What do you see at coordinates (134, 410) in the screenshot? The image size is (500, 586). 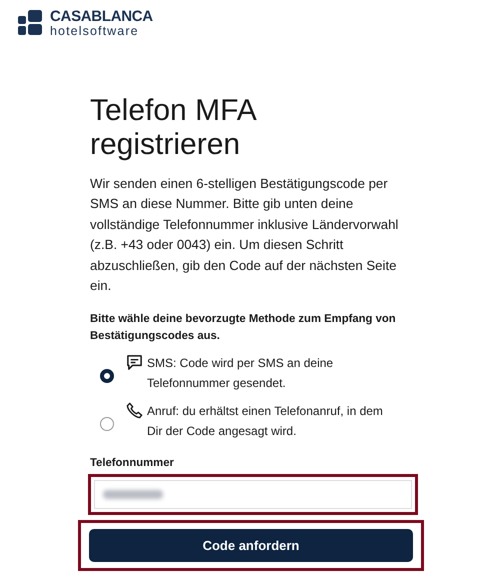 I see `phone-icon` at bounding box center [134, 410].